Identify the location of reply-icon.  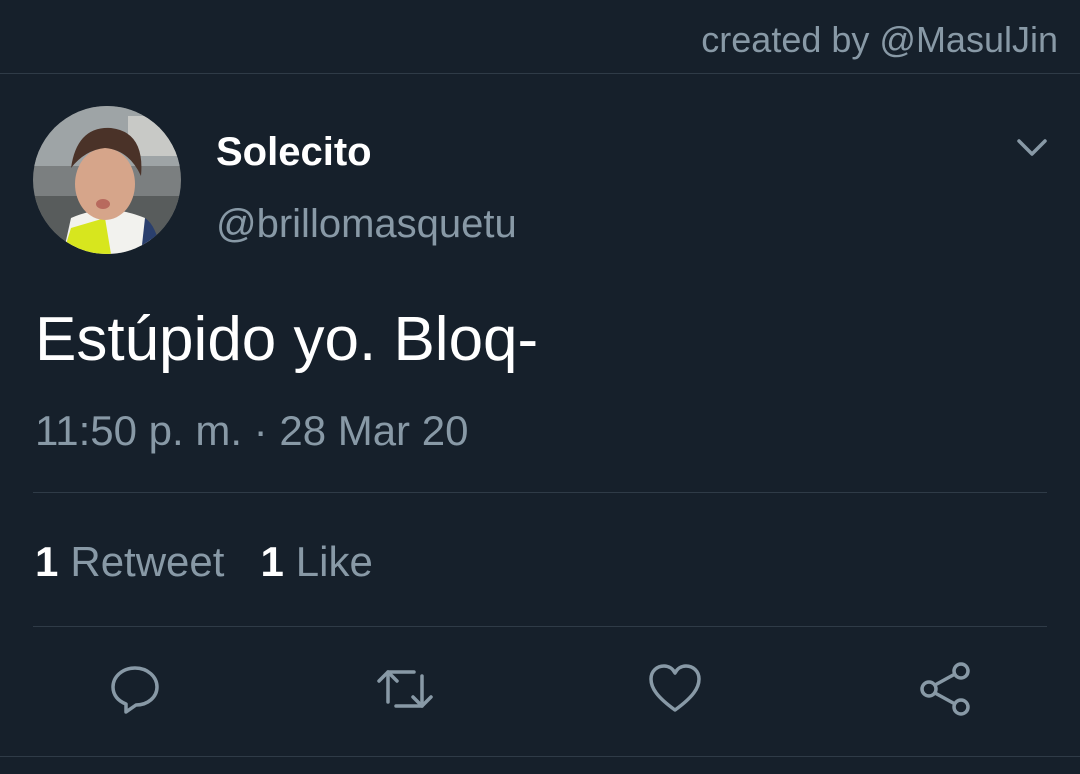
(135, 689).